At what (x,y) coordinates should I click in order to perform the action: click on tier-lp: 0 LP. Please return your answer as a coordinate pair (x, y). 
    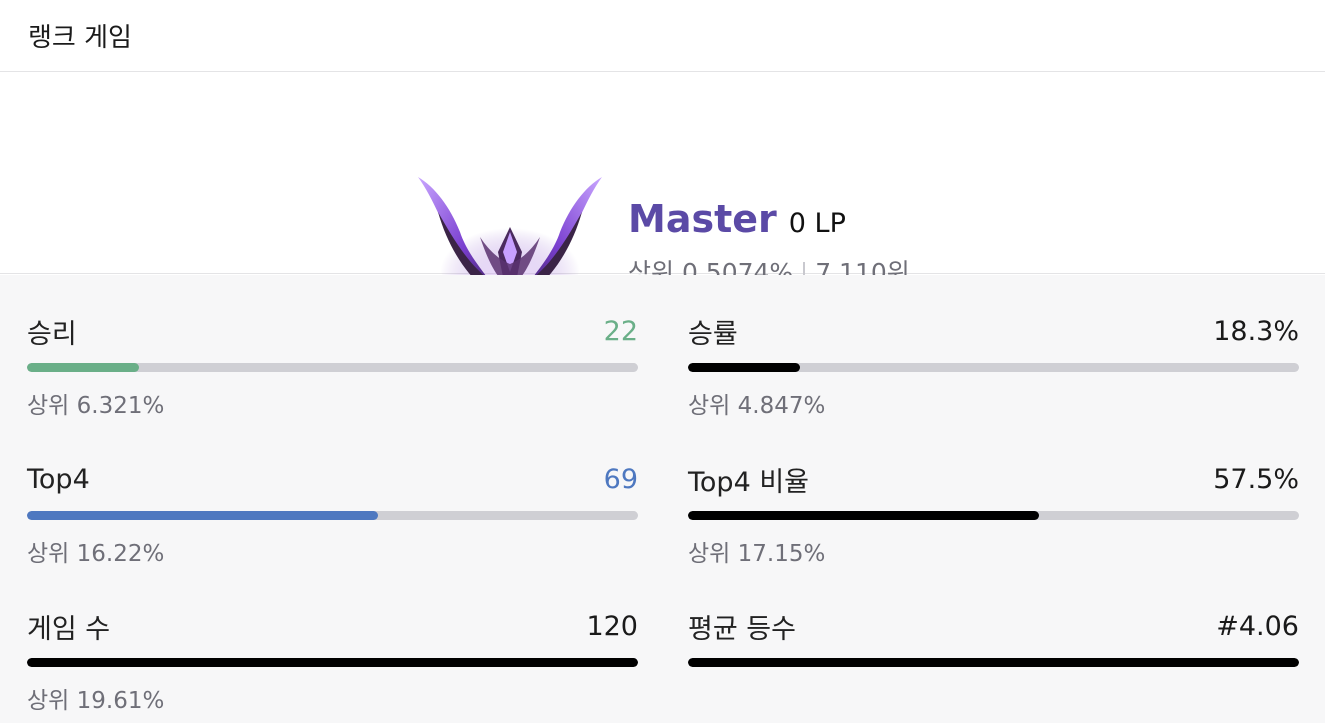
    Looking at the image, I should click on (817, 223).